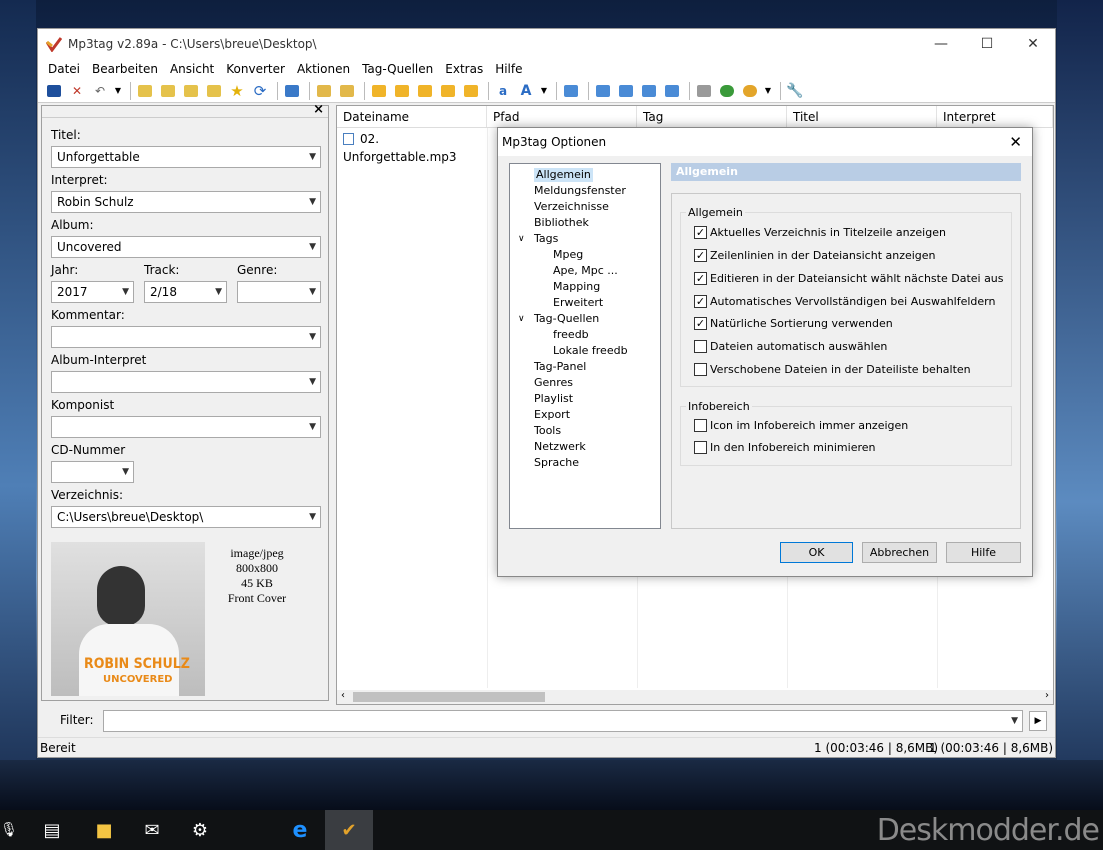 The height and width of the screenshot is (850, 1103). What do you see at coordinates (186, 157) in the screenshot?
I see `titel-combobox: Unforgettable ▼` at bounding box center [186, 157].